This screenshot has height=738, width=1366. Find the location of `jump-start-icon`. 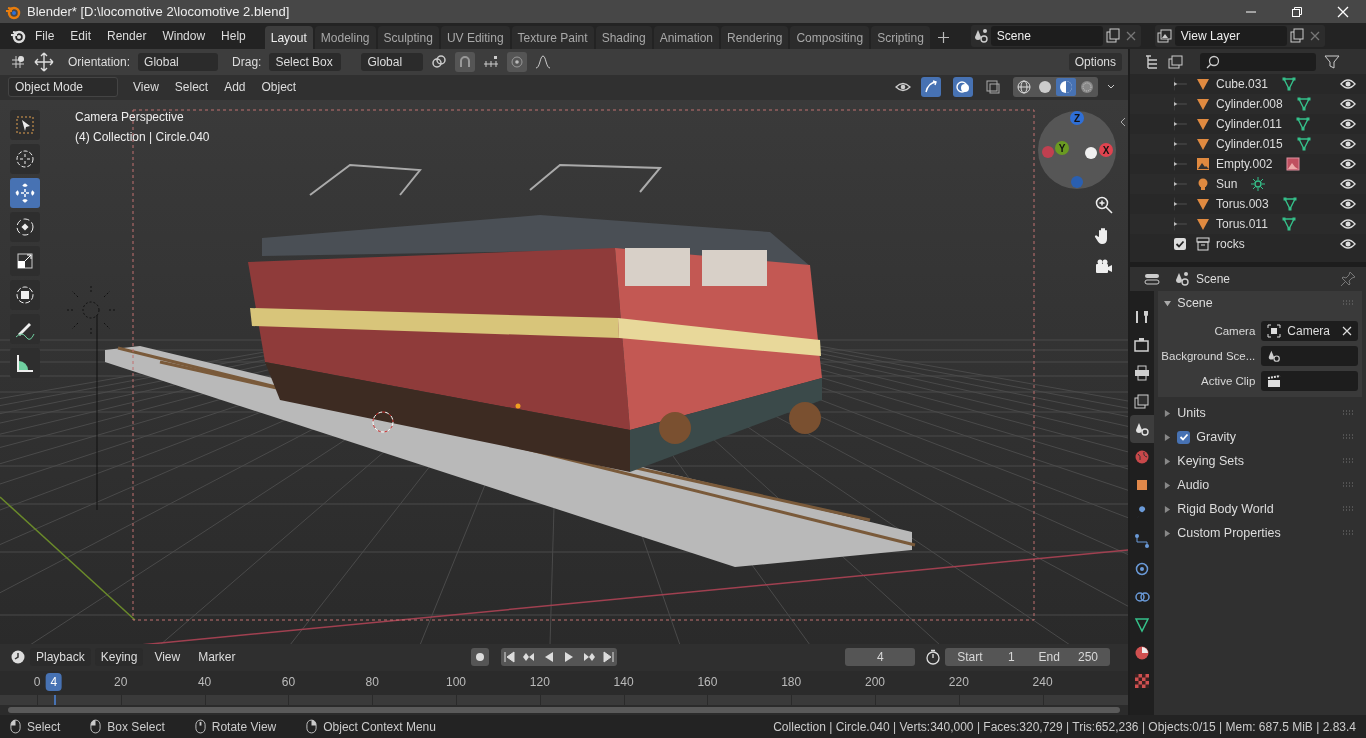

jump-start-icon is located at coordinates (508, 657).